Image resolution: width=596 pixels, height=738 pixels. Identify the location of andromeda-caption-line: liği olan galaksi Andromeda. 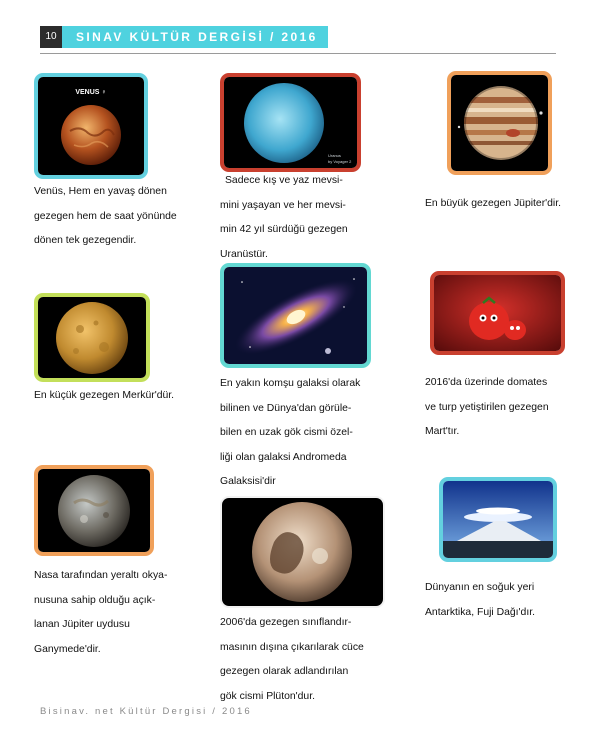
(283, 457).